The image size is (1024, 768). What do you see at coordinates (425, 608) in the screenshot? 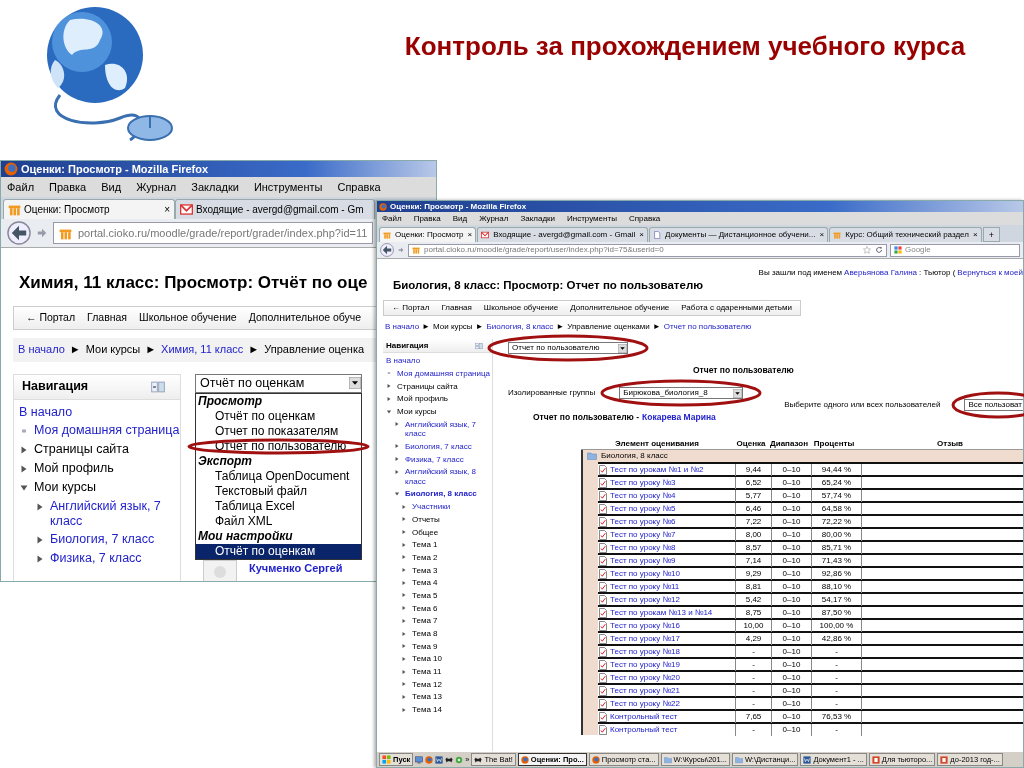
I see `nav-item: Тема 6` at bounding box center [425, 608].